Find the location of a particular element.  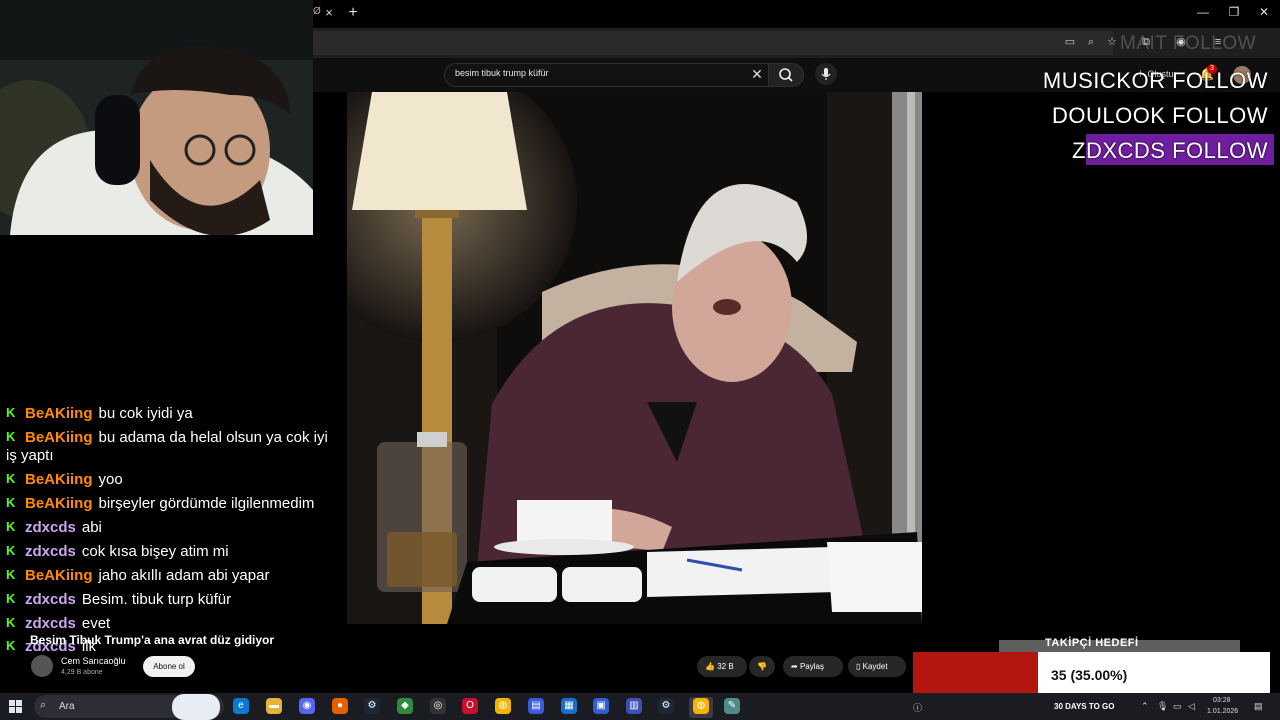

goal-progress-label: 35 (35.00%) is located at coordinates (1089, 675).